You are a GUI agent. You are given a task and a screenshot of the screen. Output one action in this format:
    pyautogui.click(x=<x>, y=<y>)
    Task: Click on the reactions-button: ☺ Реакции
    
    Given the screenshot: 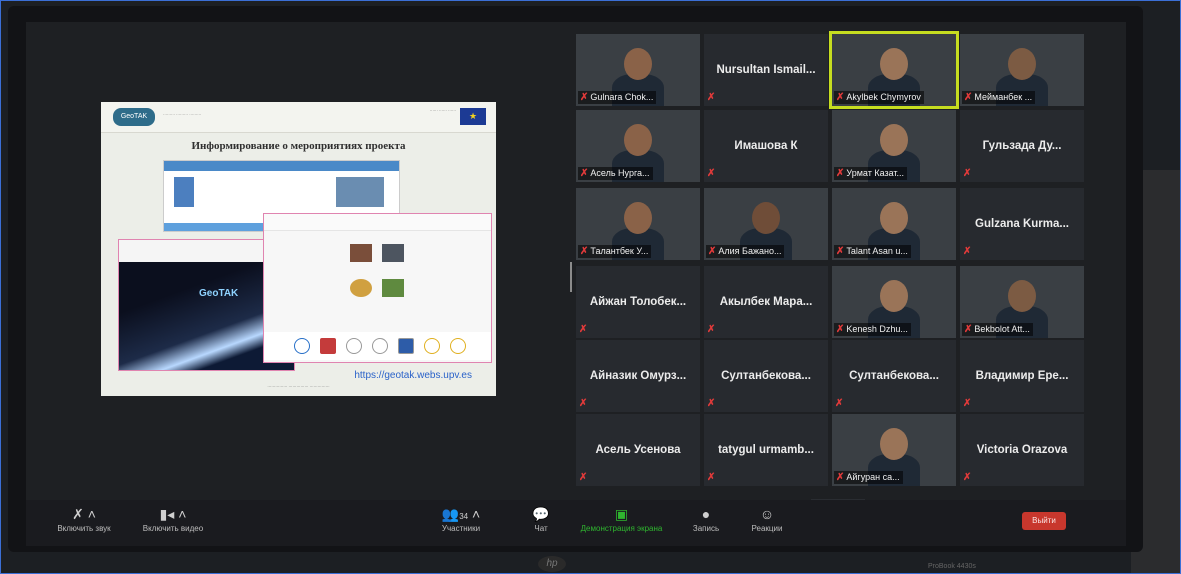 What is the action you would take?
    pyautogui.click(x=767, y=519)
    